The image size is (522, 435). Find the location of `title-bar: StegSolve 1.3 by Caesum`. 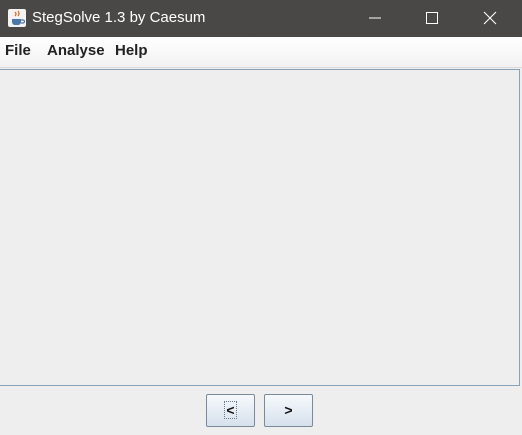

title-bar: StegSolve 1.3 by Caesum is located at coordinates (261, 18).